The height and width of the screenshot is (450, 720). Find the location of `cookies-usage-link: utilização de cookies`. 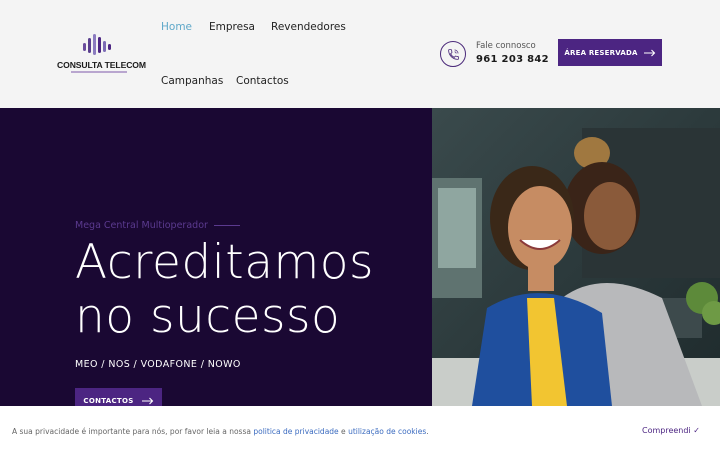

cookies-usage-link: utilização de cookies is located at coordinates (387, 431).